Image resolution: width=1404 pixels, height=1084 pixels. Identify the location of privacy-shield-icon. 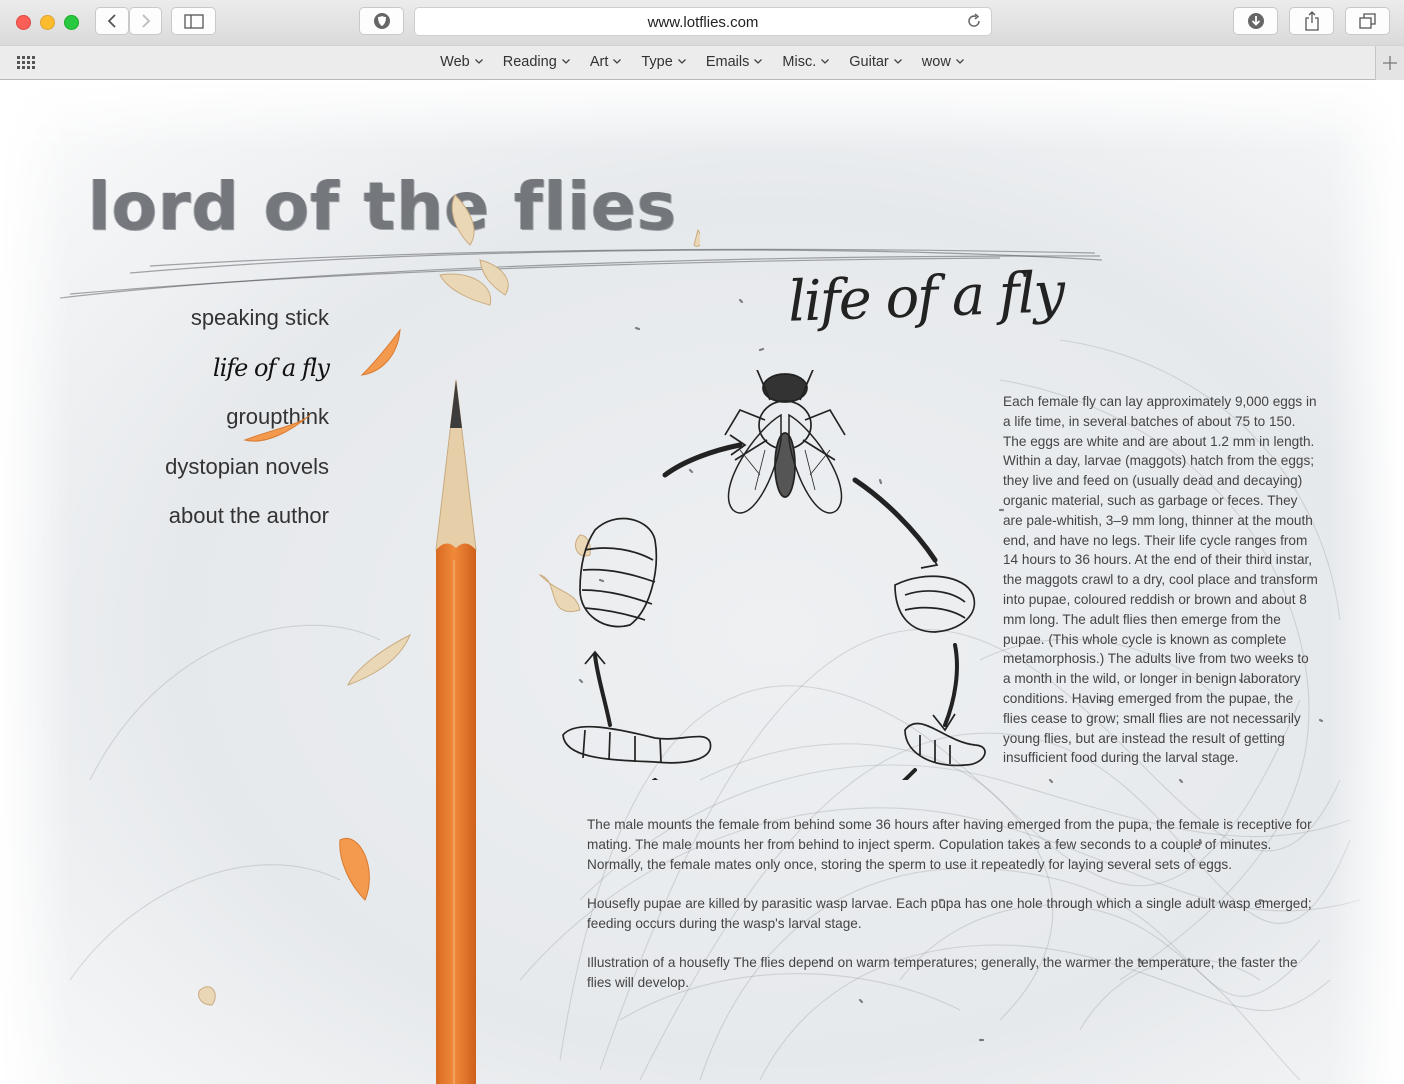
(381, 21).